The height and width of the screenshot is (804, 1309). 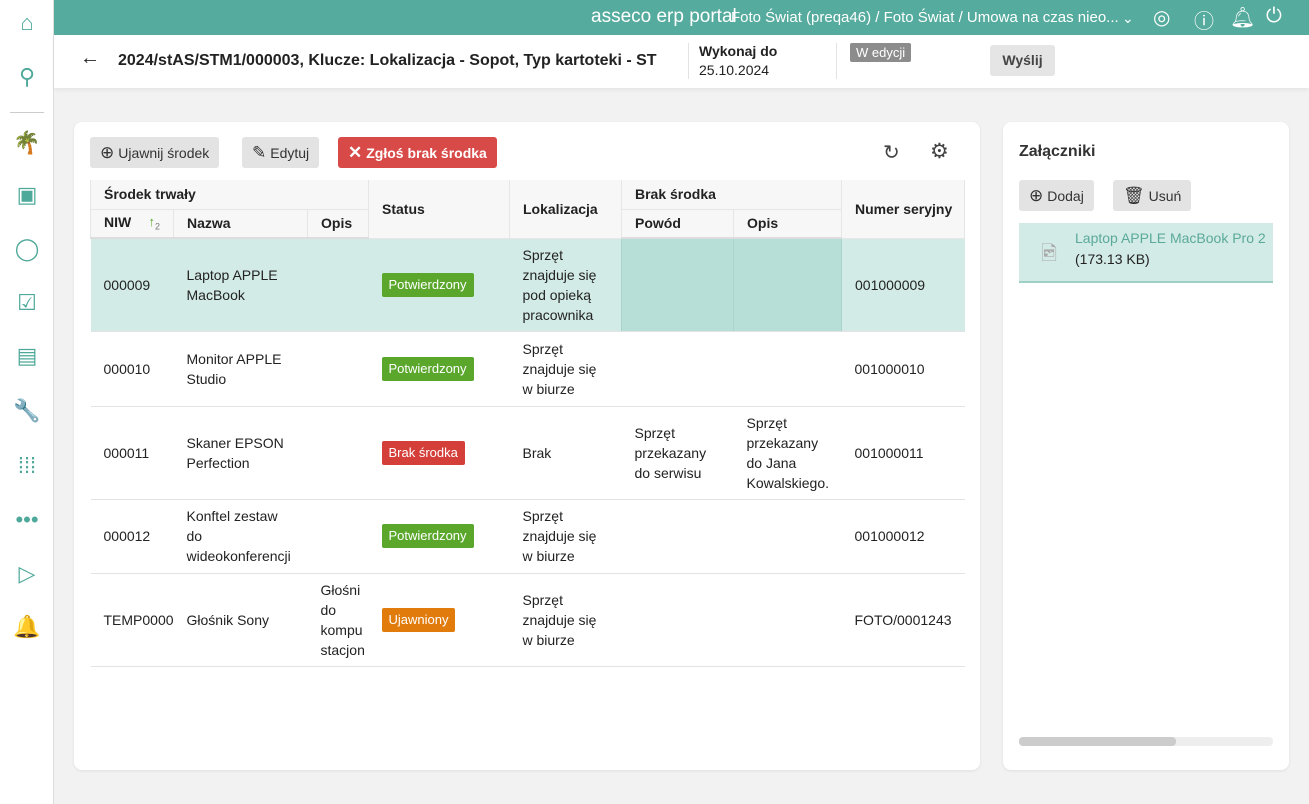 I want to click on button-label: Zgłoś brak środka, so click(x=426, y=153).